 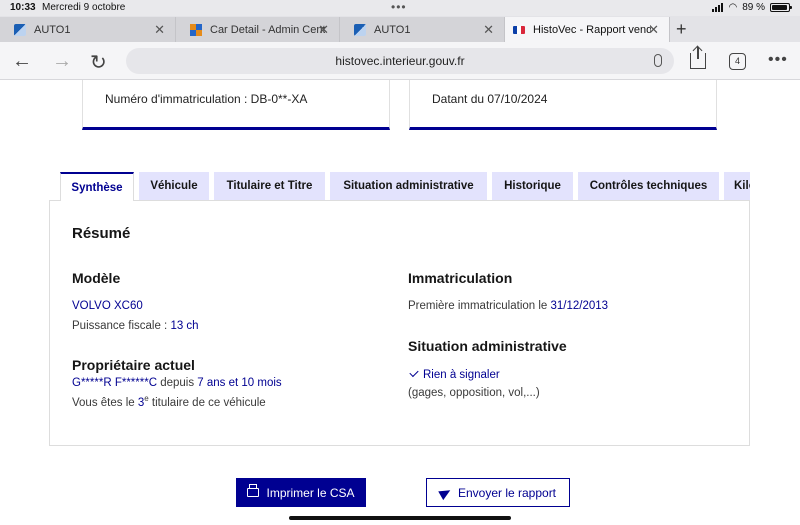 What do you see at coordinates (267, 29) in the screenshot?
I see `browser-tab-label: Car Detail - Admin Cente` at bounding box center [267, 29].